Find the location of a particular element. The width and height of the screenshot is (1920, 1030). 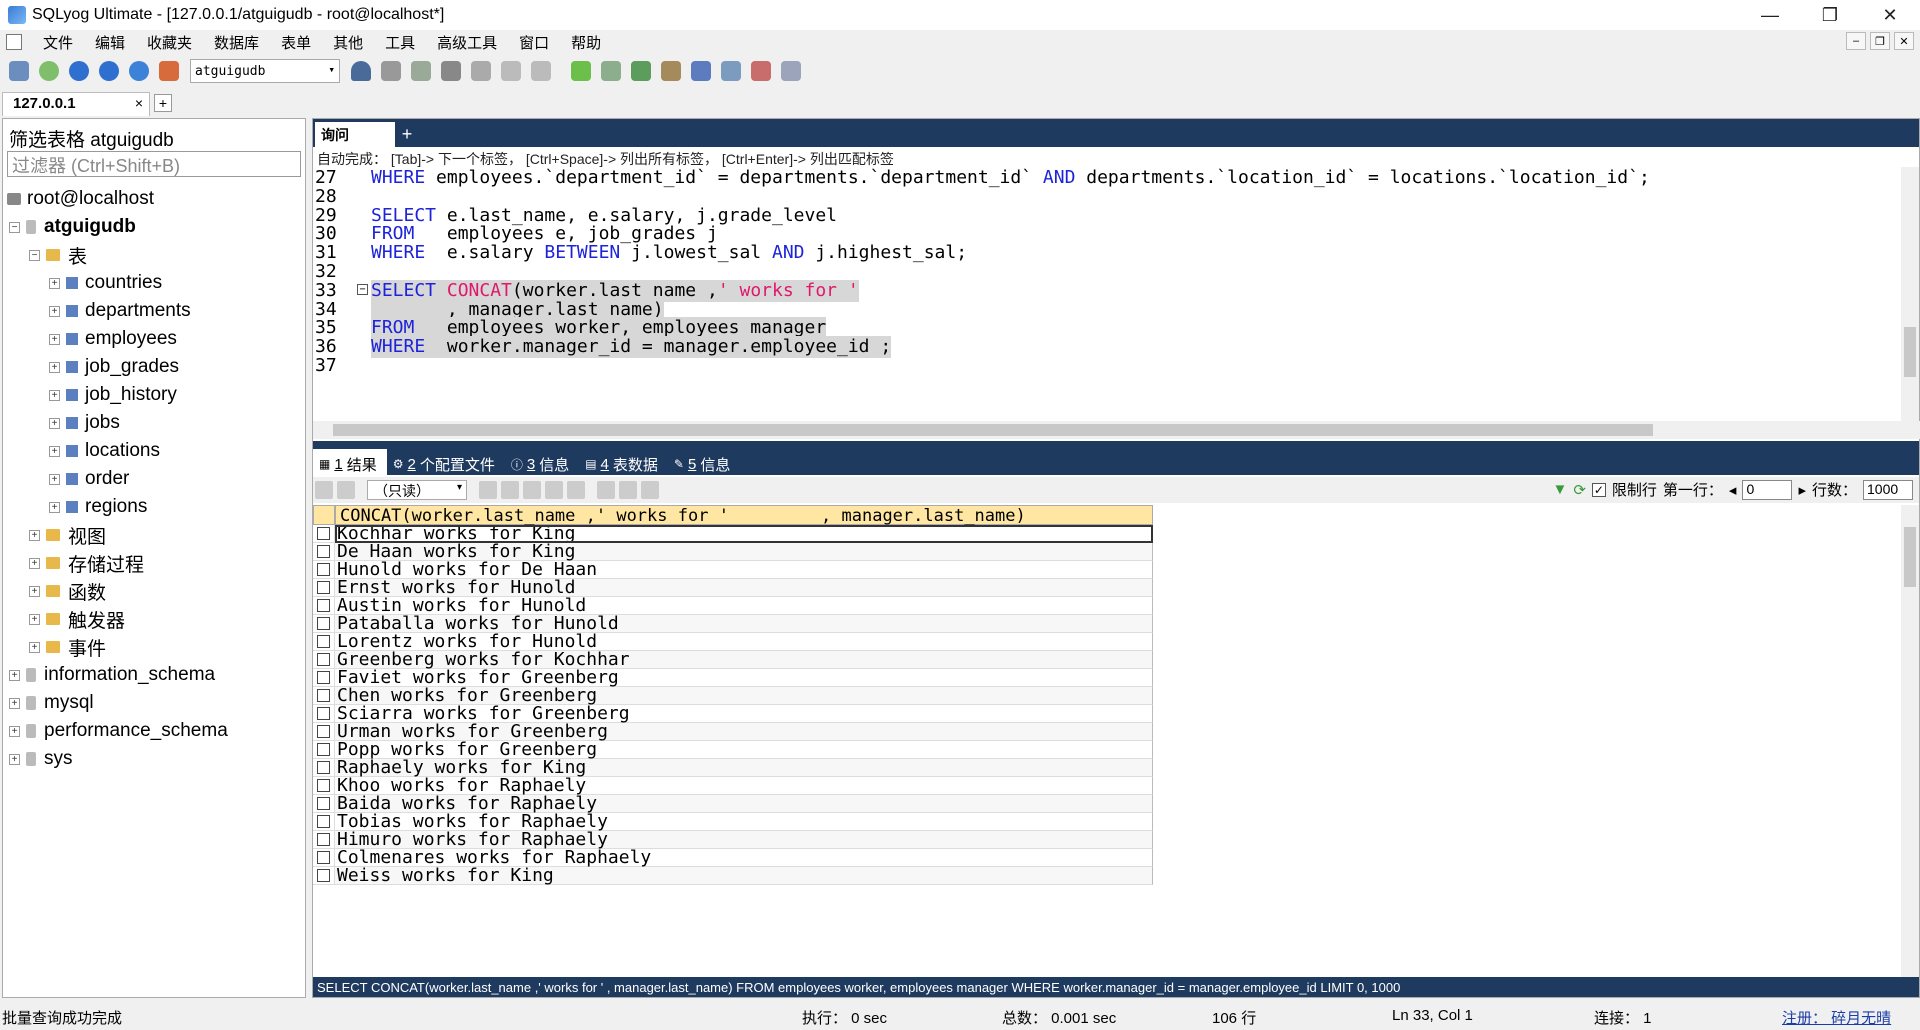

grid-view-icon is located at coordinates (606, 490).